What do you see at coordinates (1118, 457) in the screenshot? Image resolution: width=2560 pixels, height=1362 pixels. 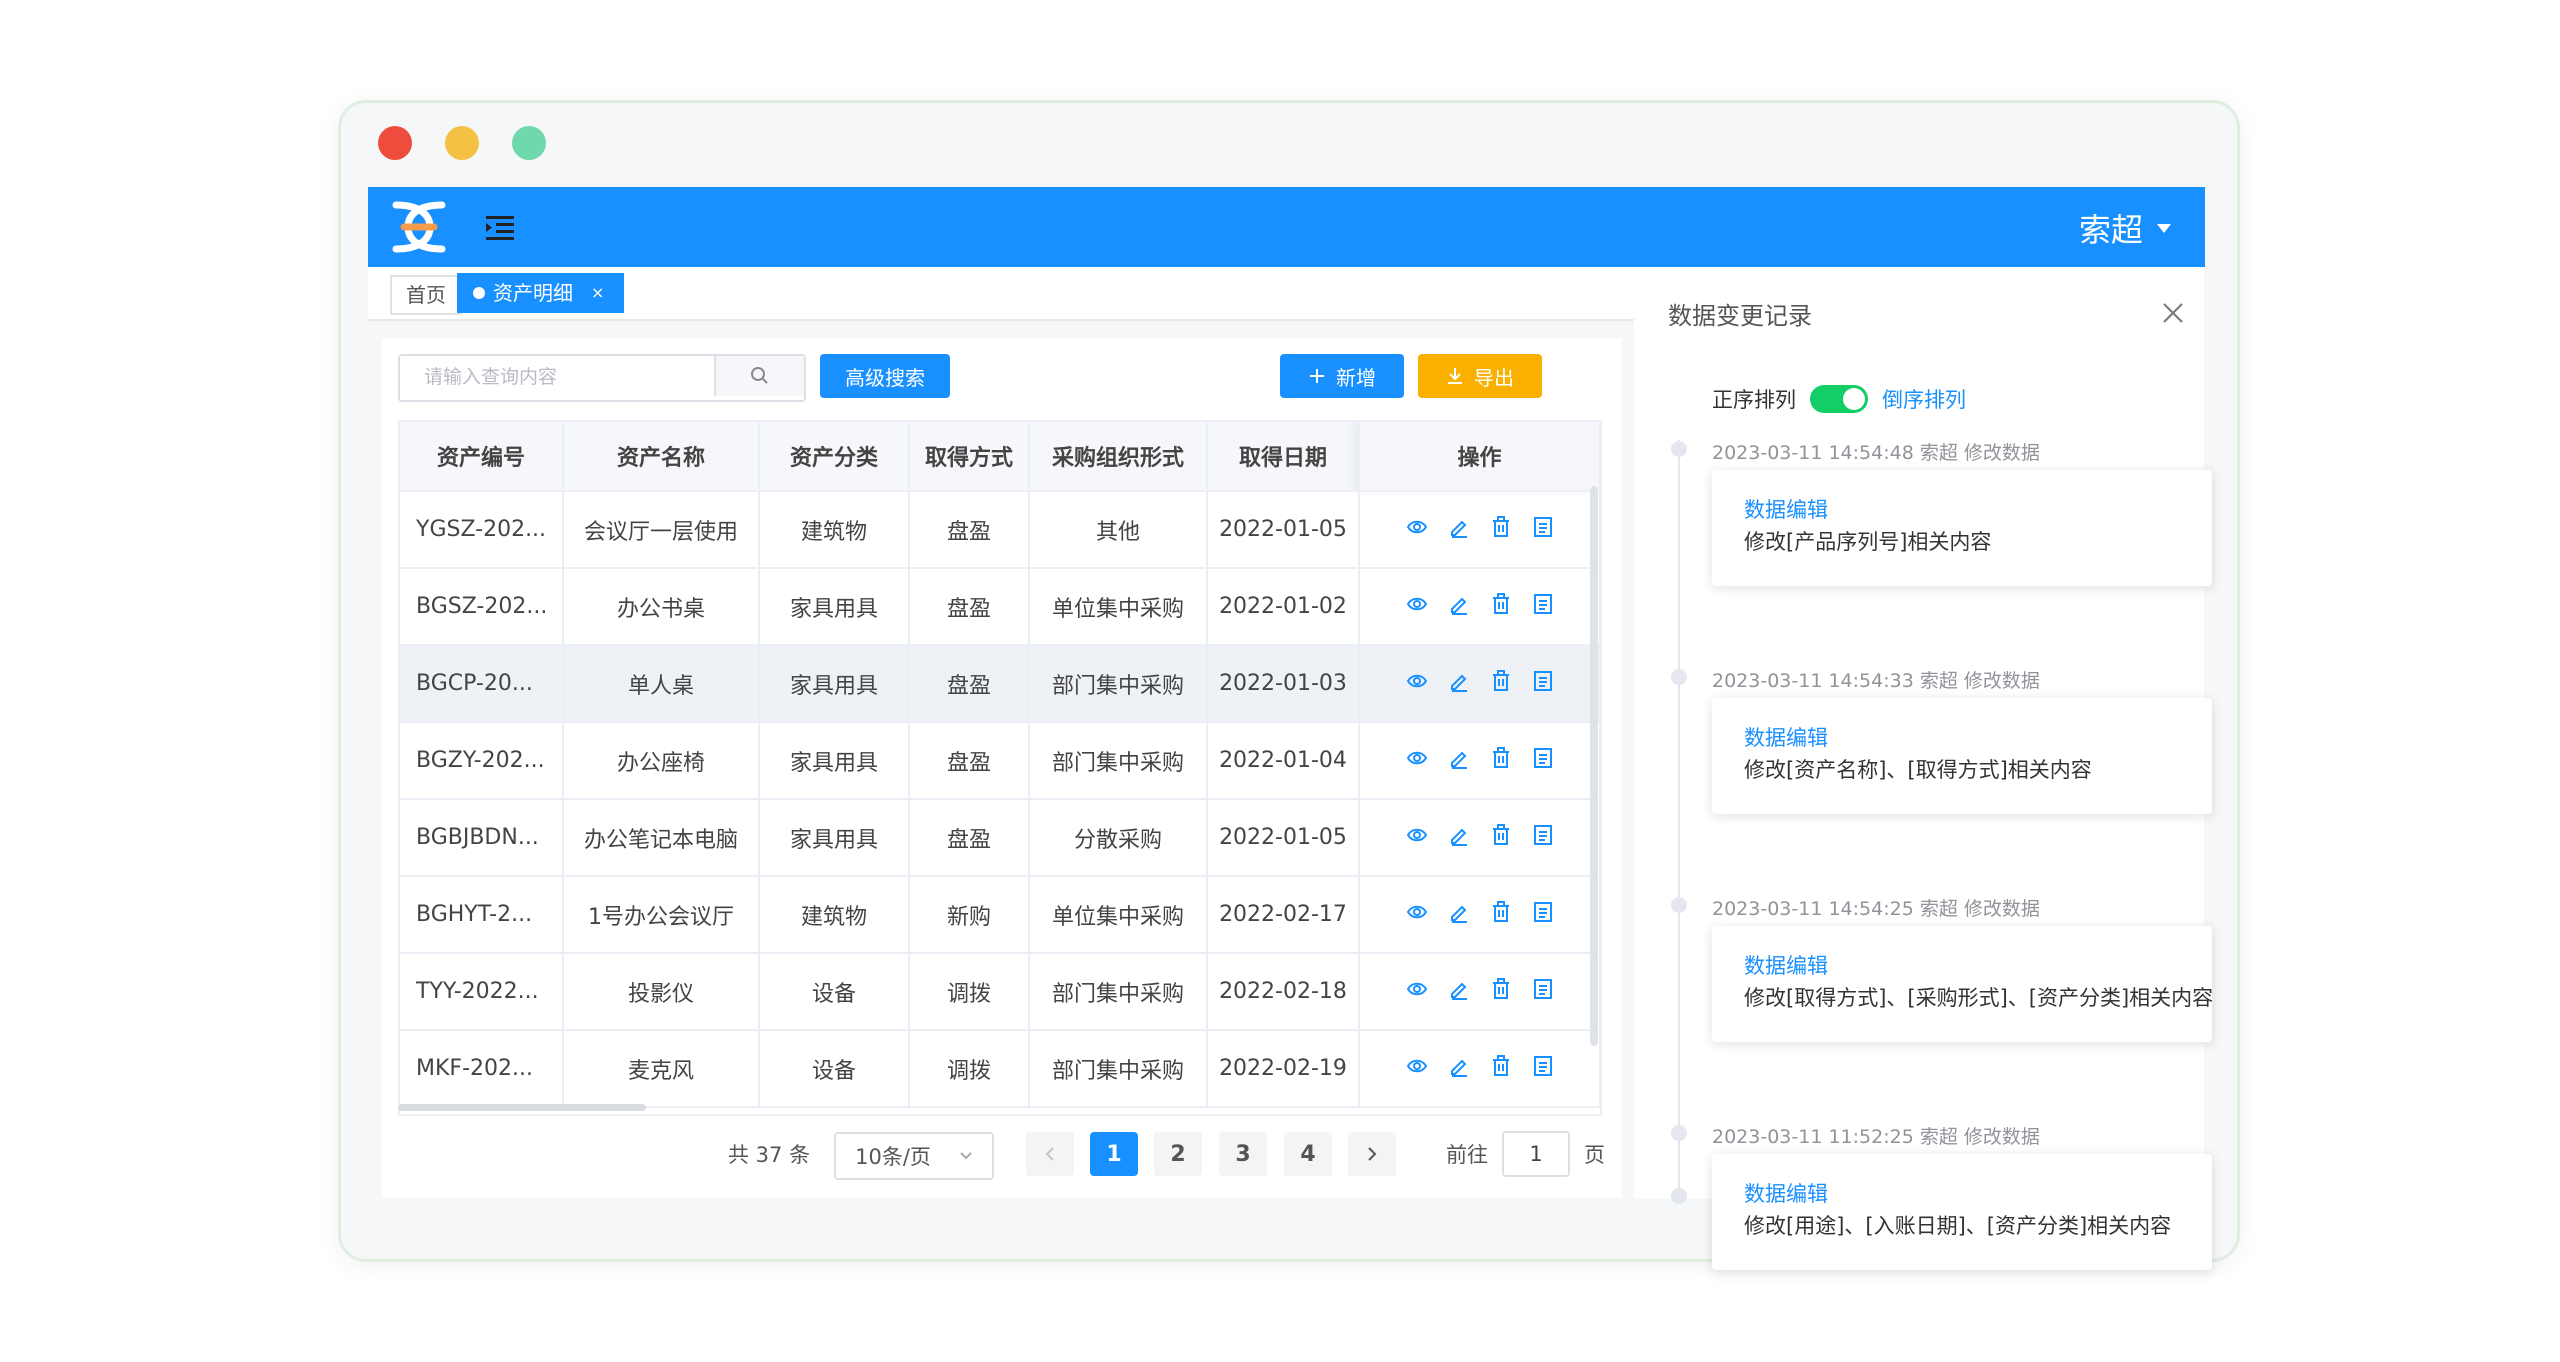 I see `column-header: 采购组织形式` at bounding box center [1118, 457].